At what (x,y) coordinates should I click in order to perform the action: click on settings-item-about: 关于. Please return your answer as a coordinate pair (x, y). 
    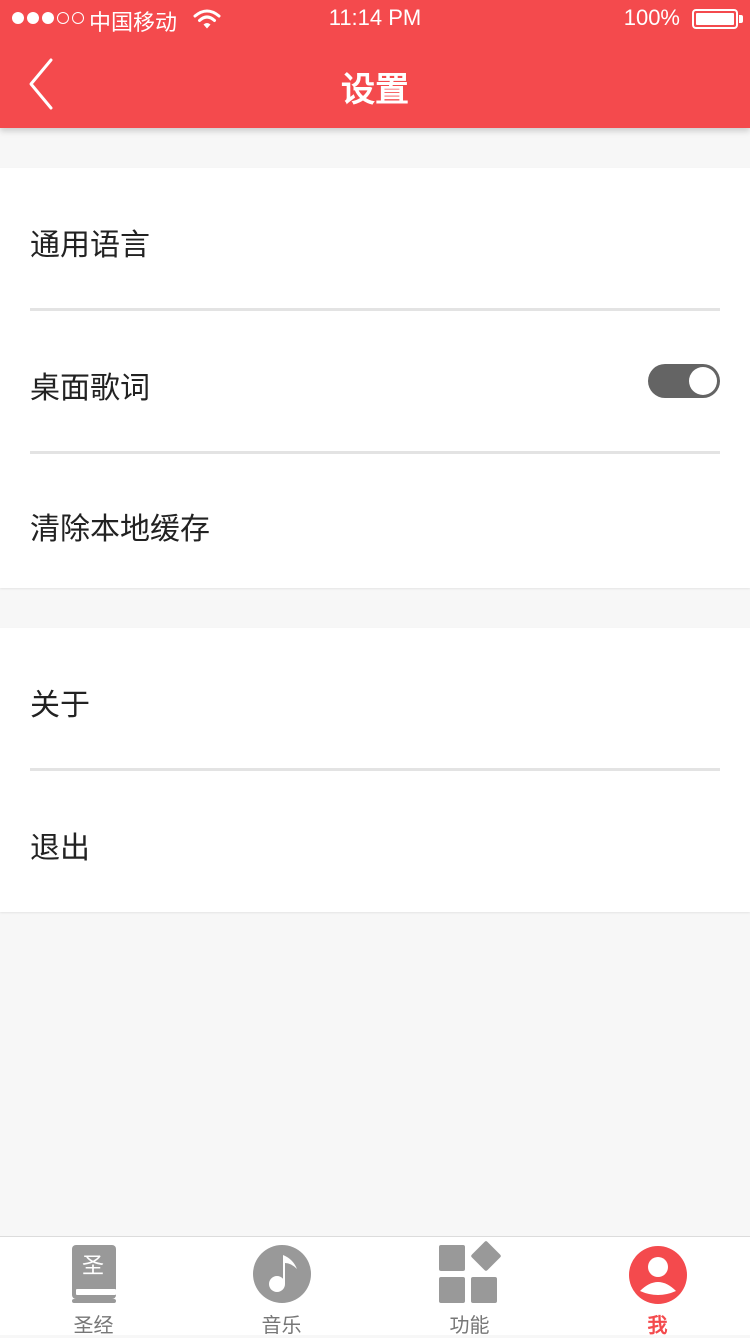
    Looking at the image, I should click on (375, 698).